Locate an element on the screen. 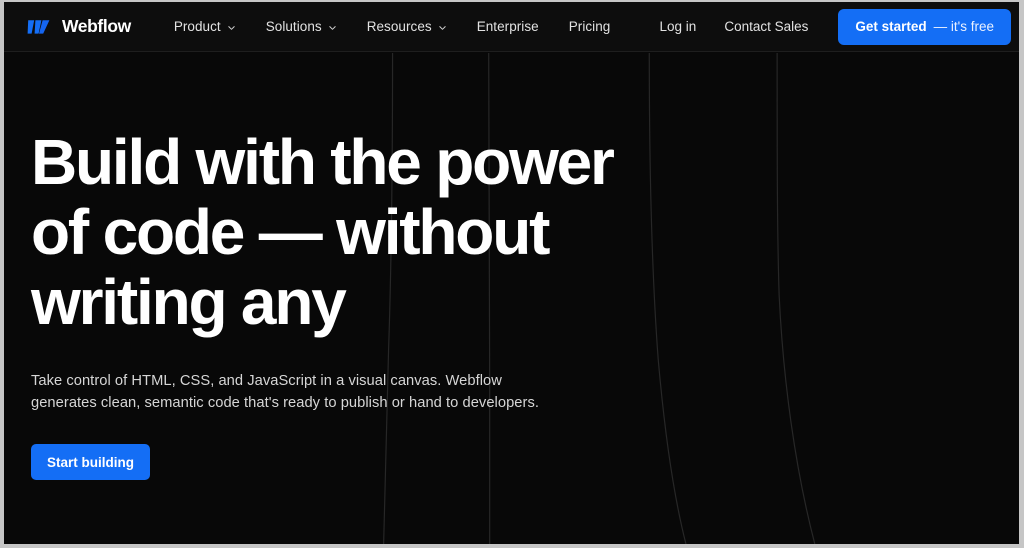  webflow-logo: Webflow is located at coordinates (79, 25).